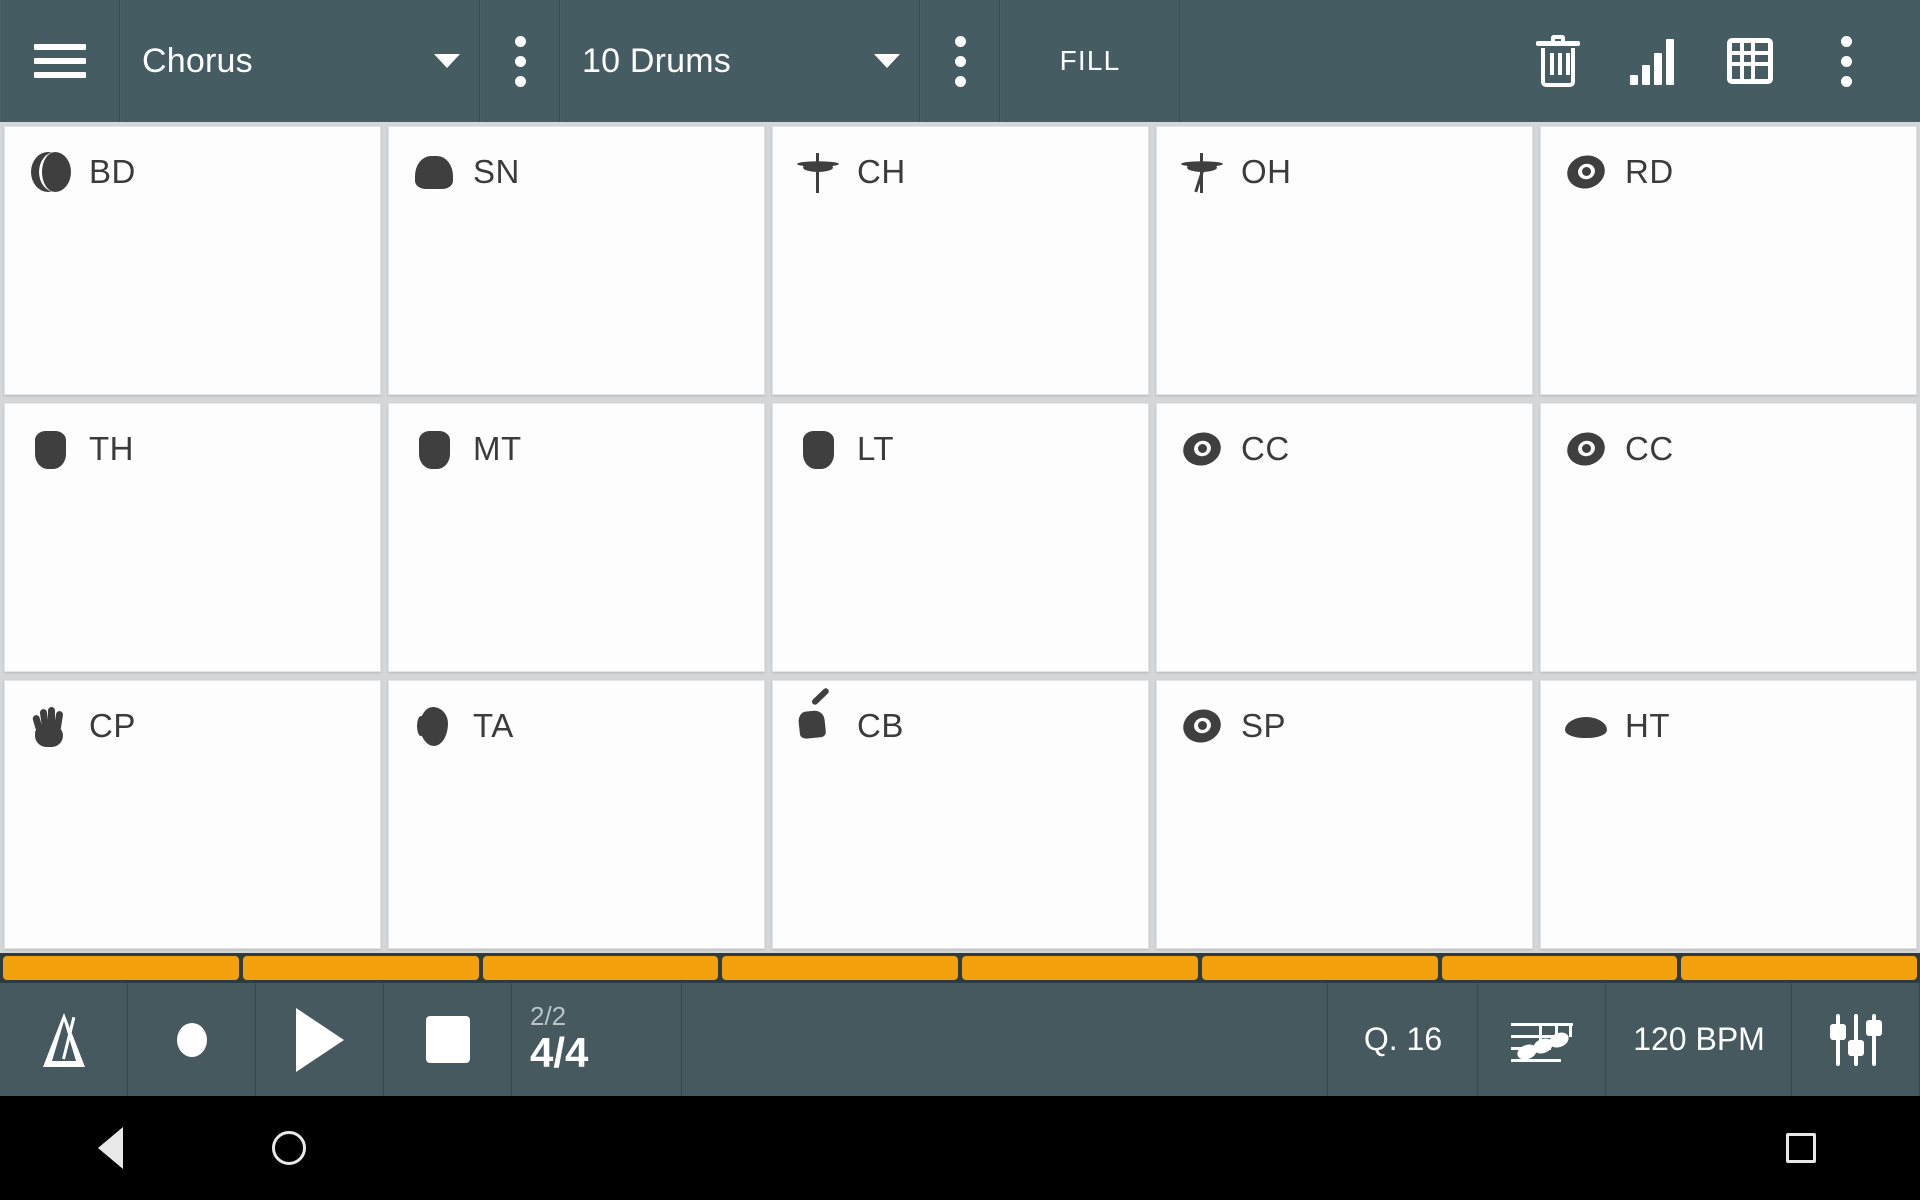  I want to click on note-value-button, so click(1542, 1039).